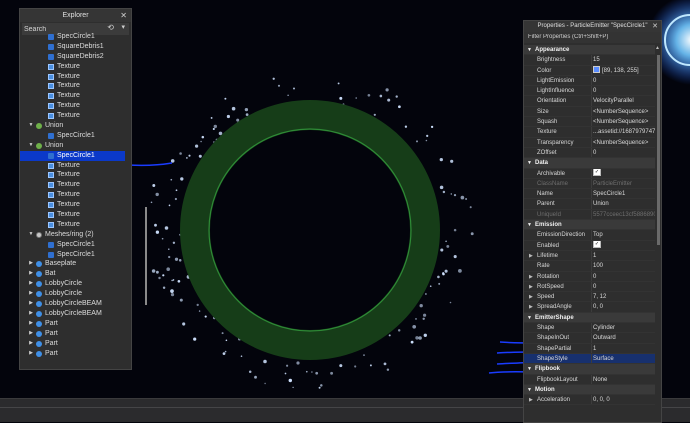 The height and width of the screenshot is (423, 690). I want to click on history-icon: ⟲, so click(110, 27).